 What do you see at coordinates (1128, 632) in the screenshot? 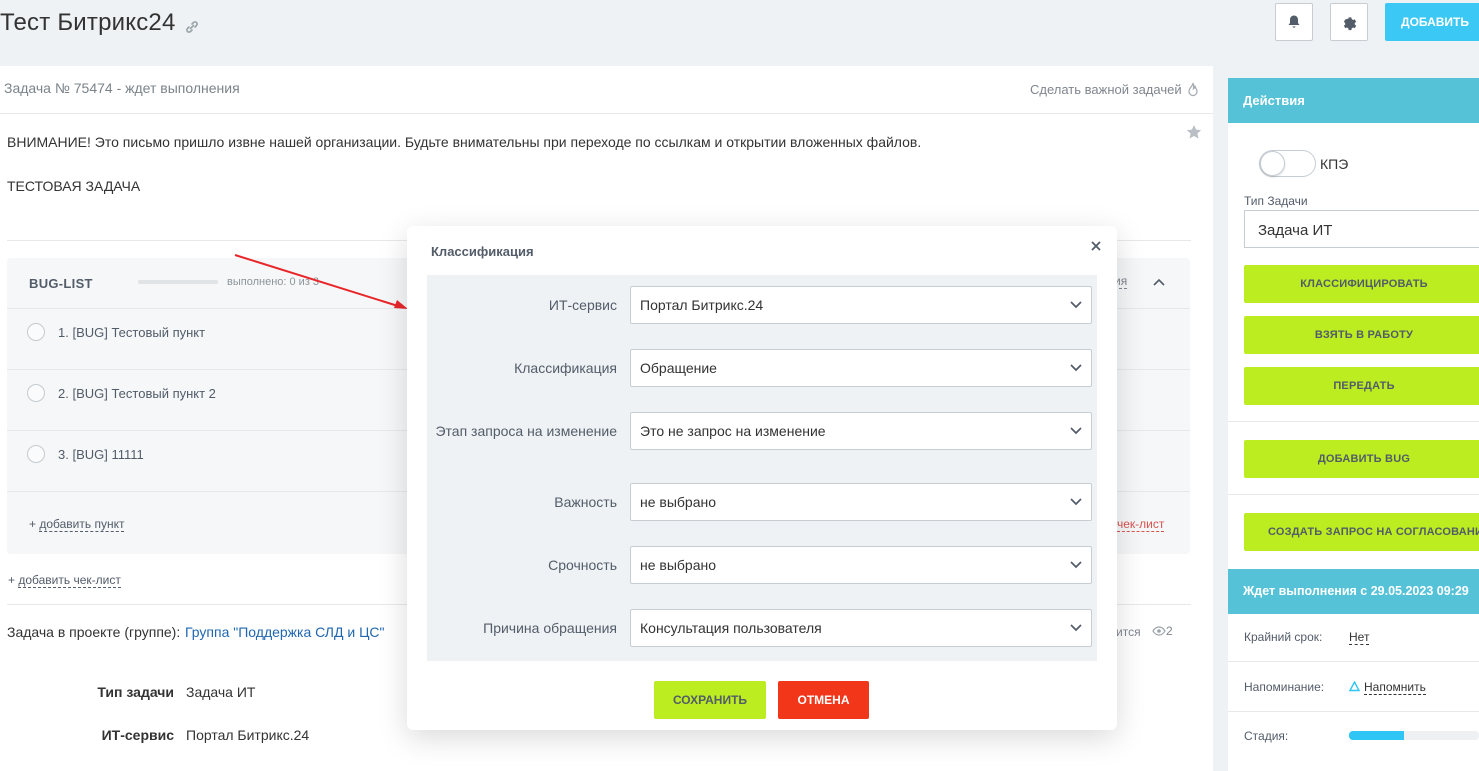
I see `project-right-text: ится` at bounding box center [1128, 632].